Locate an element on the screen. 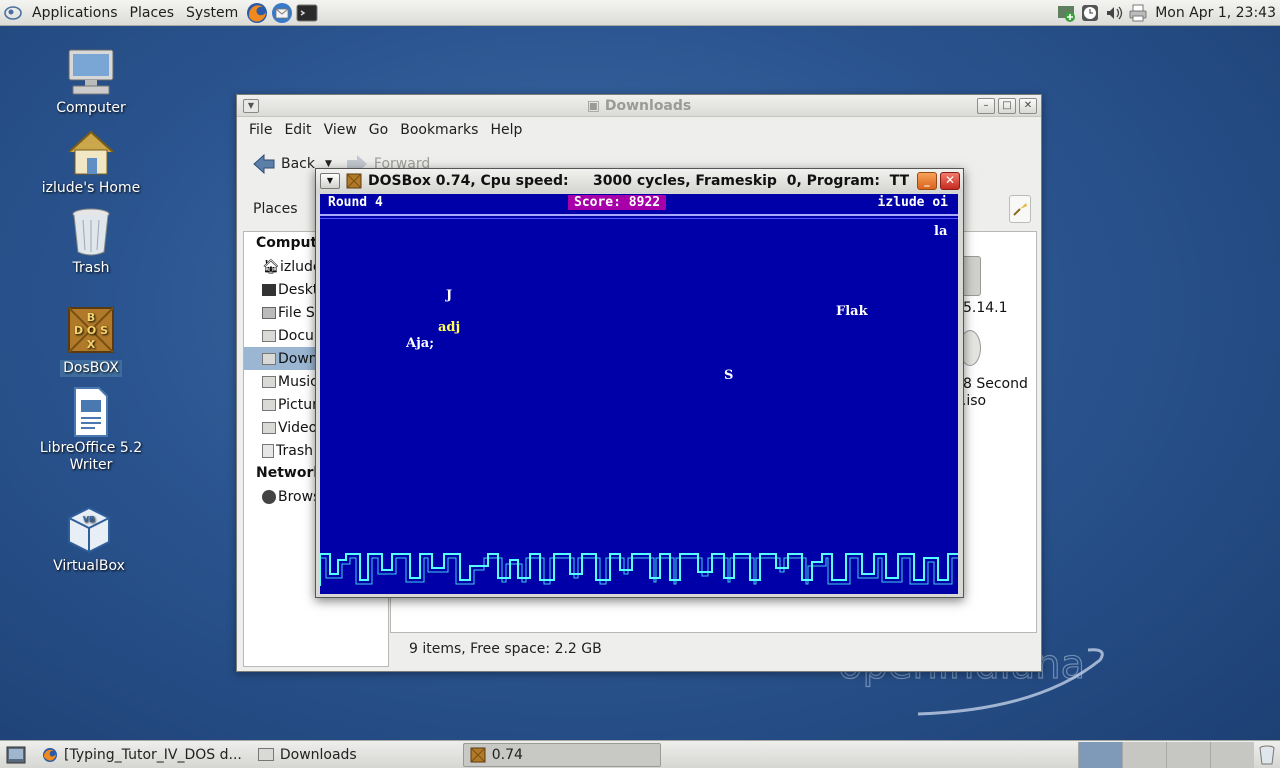 This screenshot has width=1280, height=768. svg-text: VB is located at coordinates (89, 519).